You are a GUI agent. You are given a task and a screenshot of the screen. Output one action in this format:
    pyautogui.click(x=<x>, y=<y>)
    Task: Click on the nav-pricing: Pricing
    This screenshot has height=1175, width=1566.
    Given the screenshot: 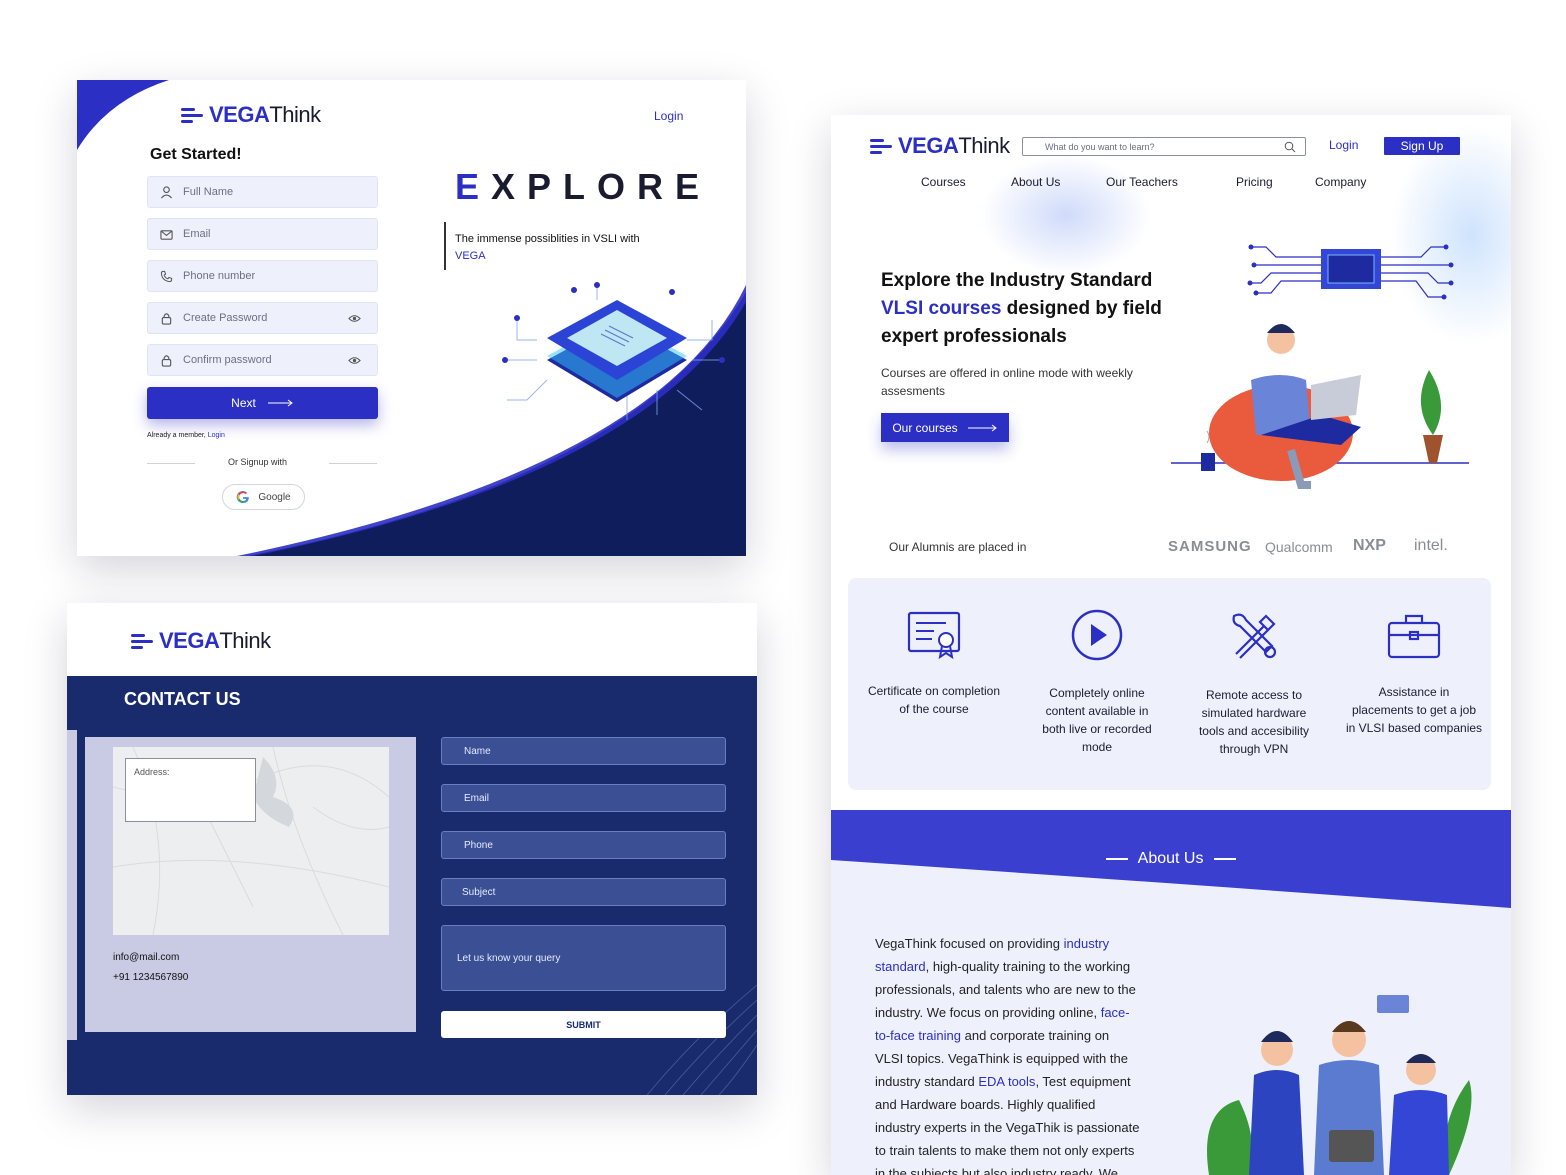 What is the action you would take?
    pyautogui.click(x=1254, y=182)
    